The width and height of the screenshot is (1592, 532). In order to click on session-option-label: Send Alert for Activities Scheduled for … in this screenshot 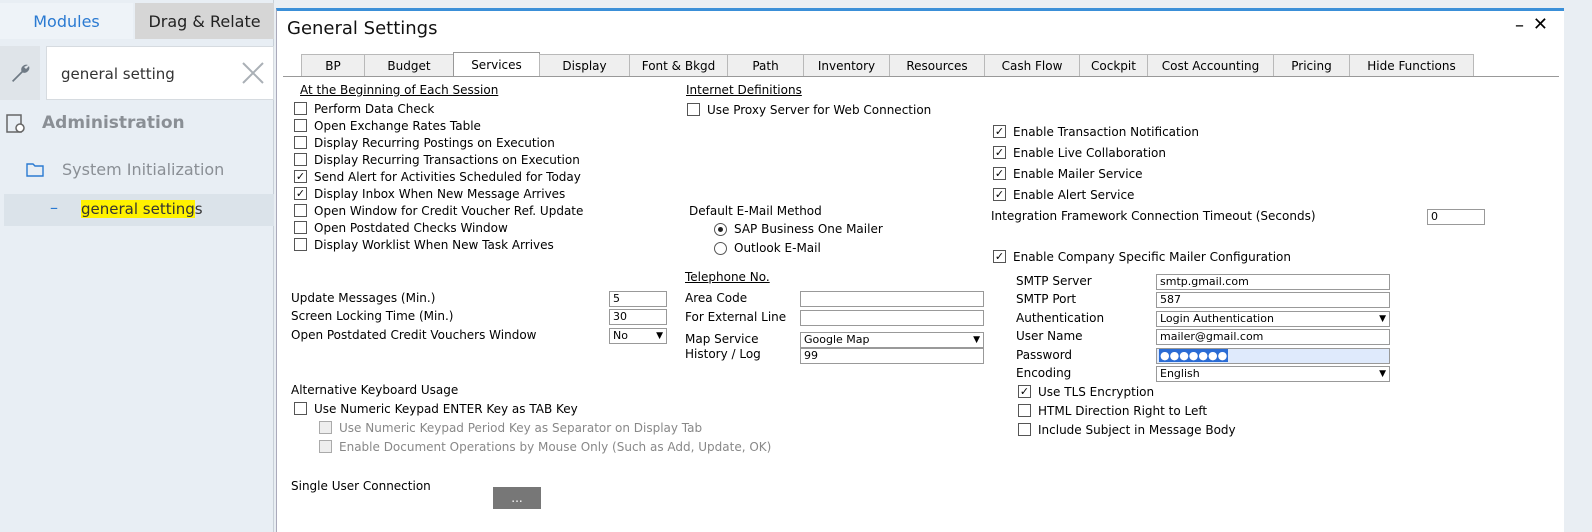, I will do `click(447, 177)`.